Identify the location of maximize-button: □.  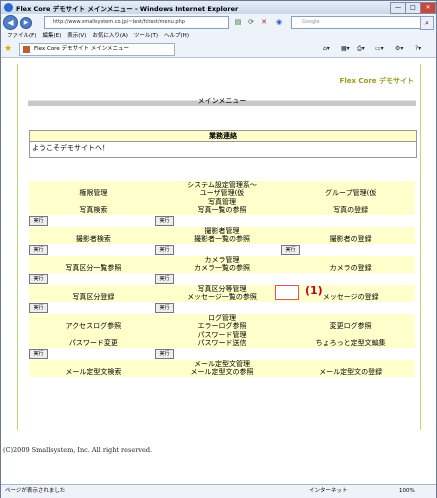
(413, 8).